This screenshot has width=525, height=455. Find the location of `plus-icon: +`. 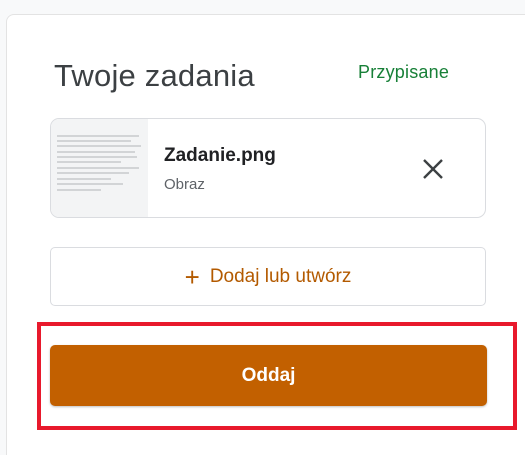

plus-icon: + is located at coordinates (192, 276).